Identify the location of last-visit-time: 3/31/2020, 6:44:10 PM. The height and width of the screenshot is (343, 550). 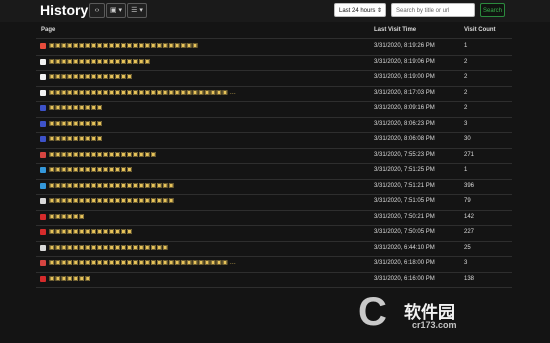
(404, 247).